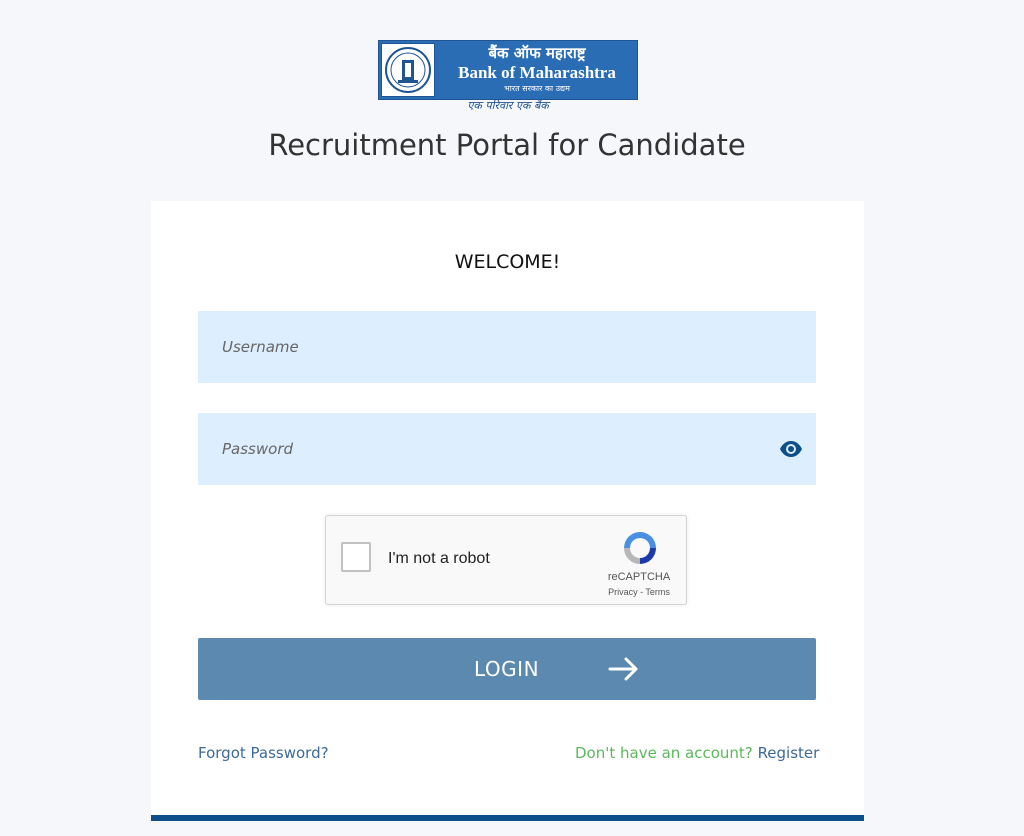 This screenshot has width=1024, height=836. What do you see at coordinates (507, 449) in the screenshot?
I see `password-input` at bounding box center [507, 449].